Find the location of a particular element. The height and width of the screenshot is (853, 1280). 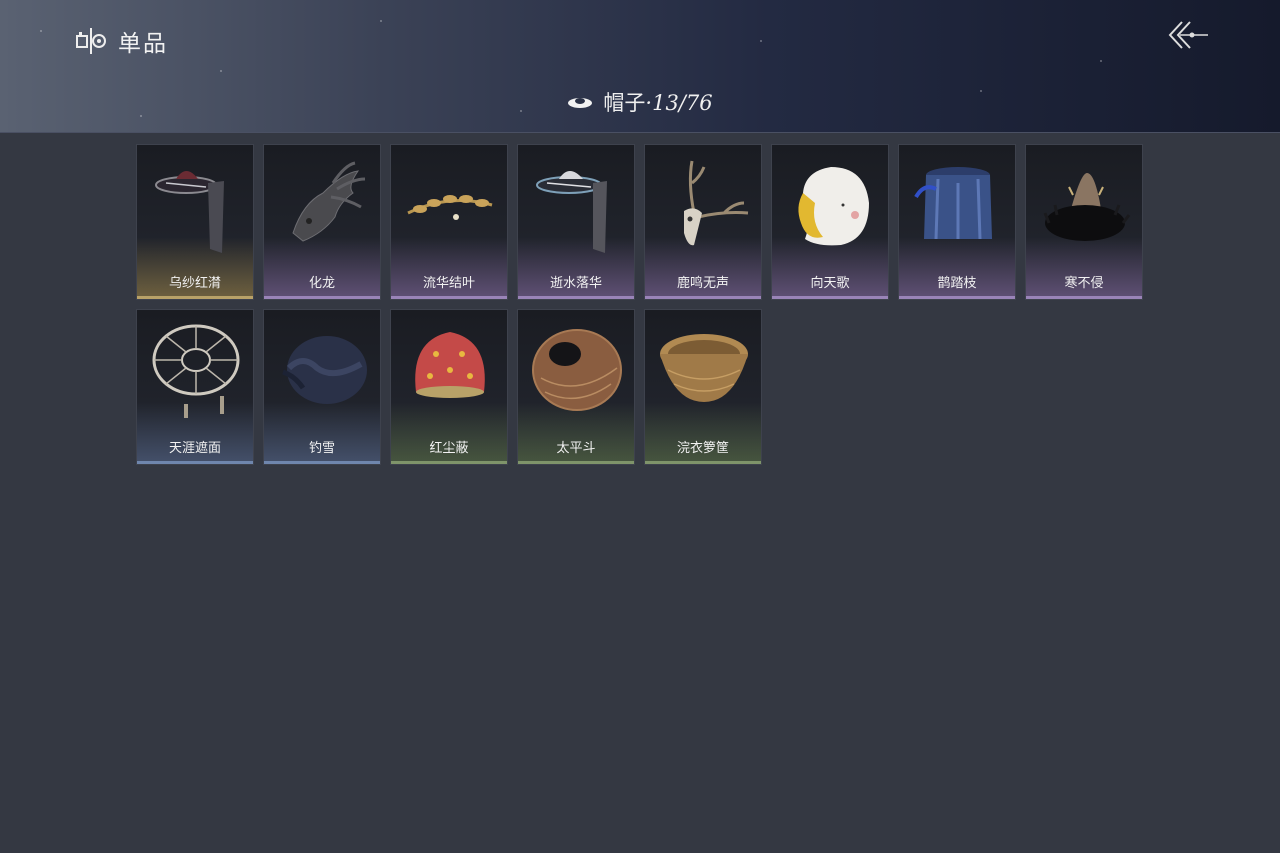

category-heading: 帽子·13/76 is located at coordinates (640, 102).